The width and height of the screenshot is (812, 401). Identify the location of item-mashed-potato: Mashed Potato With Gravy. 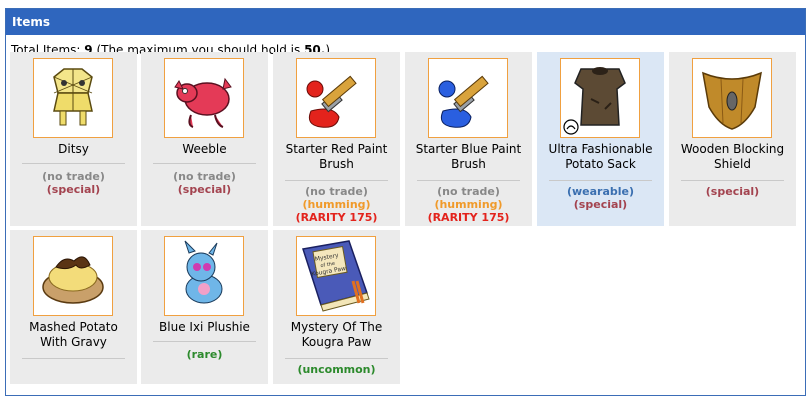
(73, 307).